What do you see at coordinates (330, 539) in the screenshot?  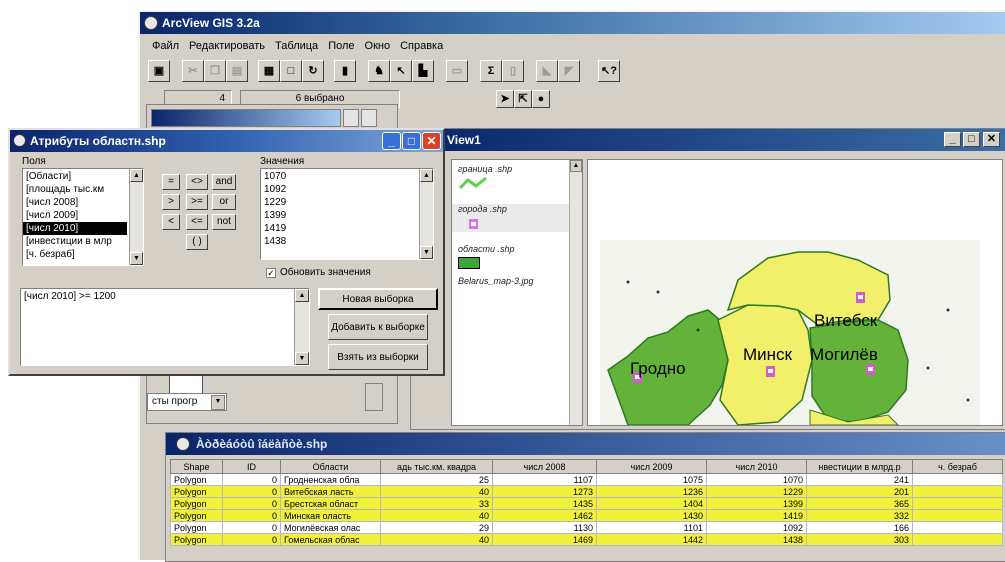 I see `table-cell: Гомельская облас` at bounding box center [330, 539].